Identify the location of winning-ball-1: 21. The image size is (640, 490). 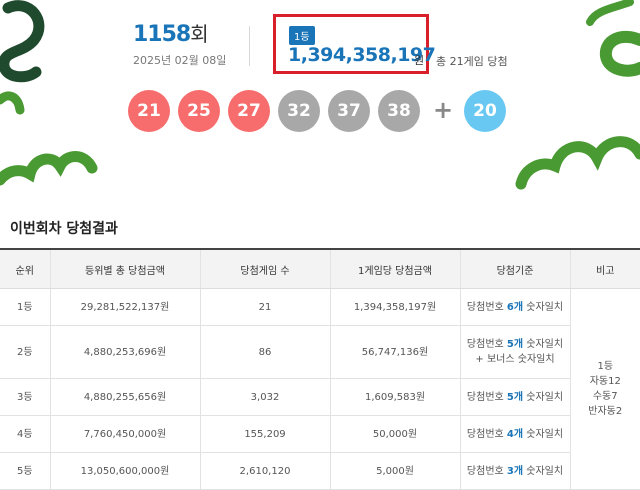
(149, 111).